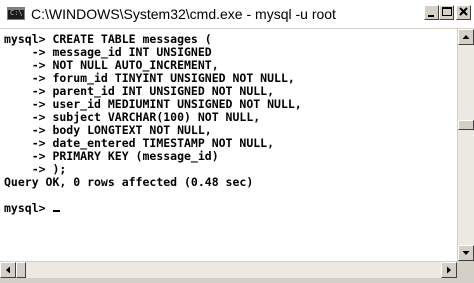 This screenshot has width=474, height=283. I want to click on maximize-icon, so click(447, 11).